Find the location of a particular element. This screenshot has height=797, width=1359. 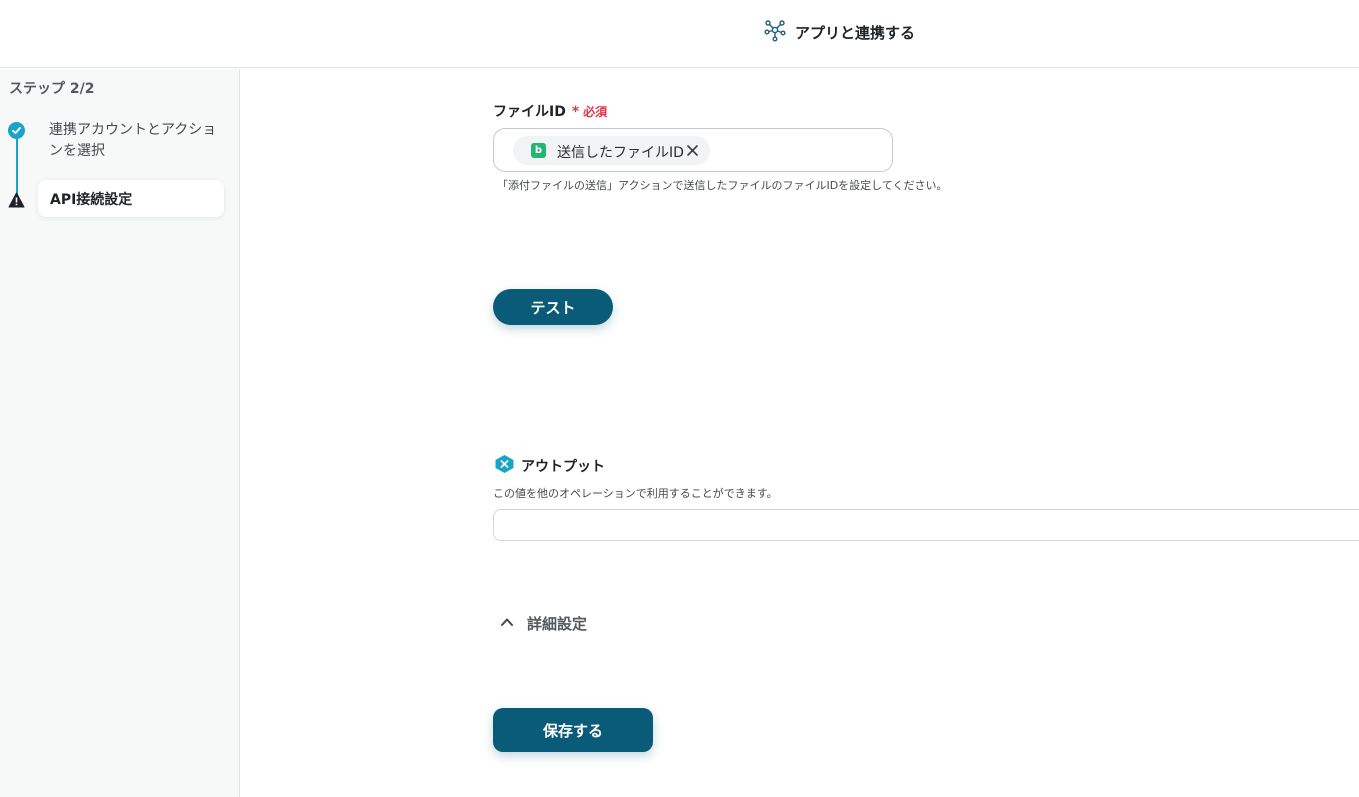

chip-label: 送信したファイルID is located at coordinates (620, 153).